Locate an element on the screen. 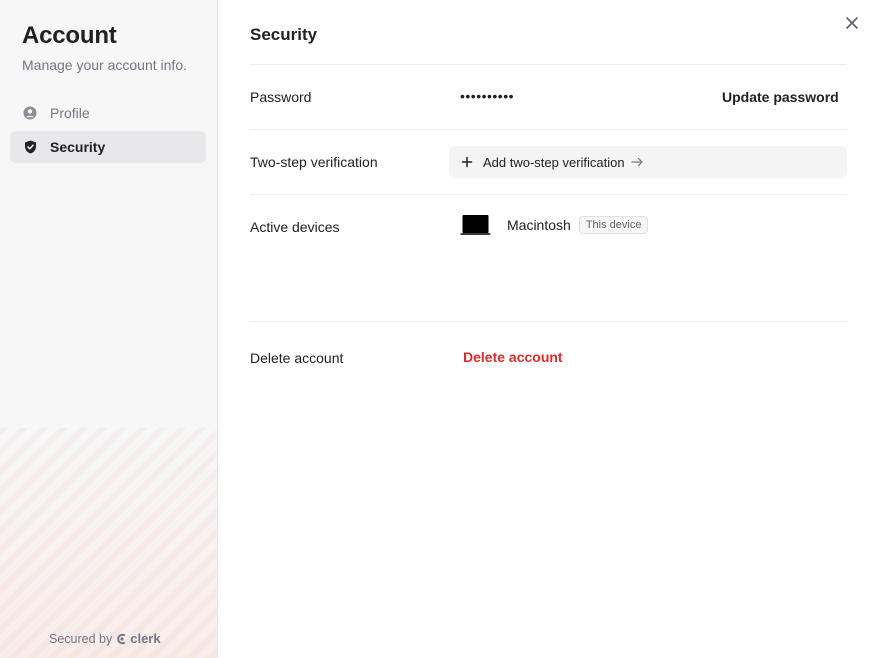  two-step-label: Two-step verification is located at coordinates (314, 162).